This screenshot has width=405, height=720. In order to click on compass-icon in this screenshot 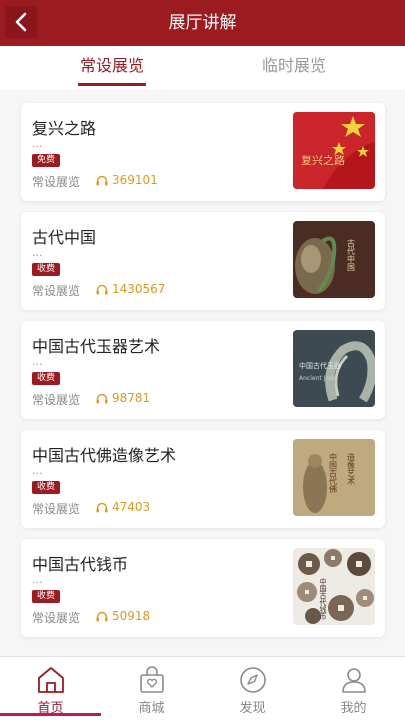, I will do `click(253, 680)`.